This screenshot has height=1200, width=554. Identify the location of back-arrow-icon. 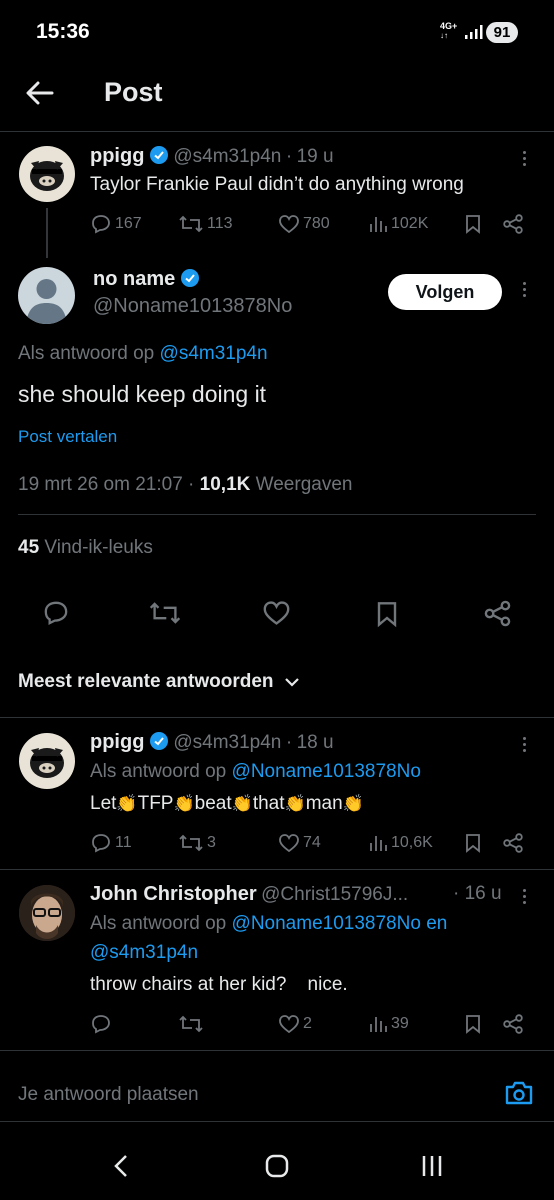
(40, 93).